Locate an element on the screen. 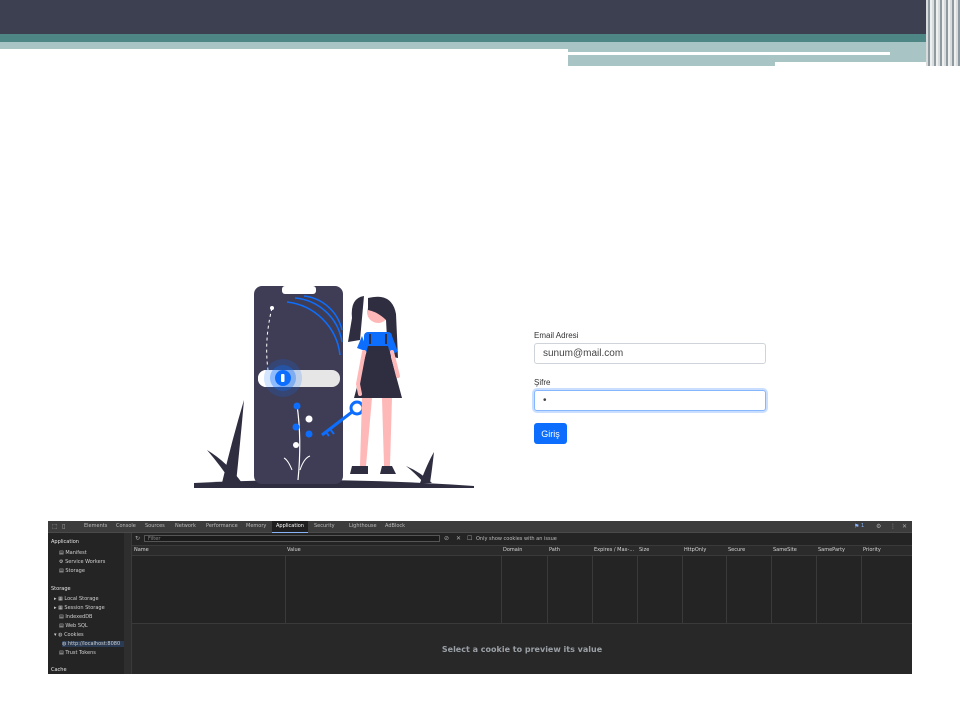  login-submit-button: Giriş is located at coordinates (550, 433).